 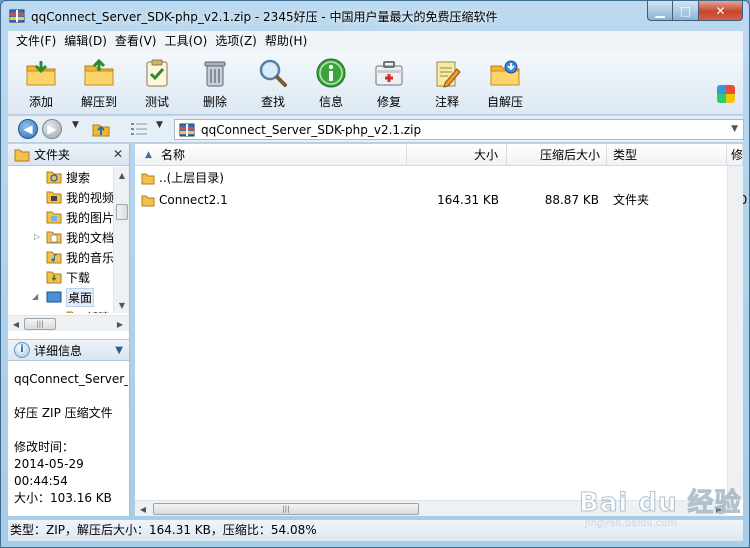 I want to click on folder-icon, so click(x=148, y=200).